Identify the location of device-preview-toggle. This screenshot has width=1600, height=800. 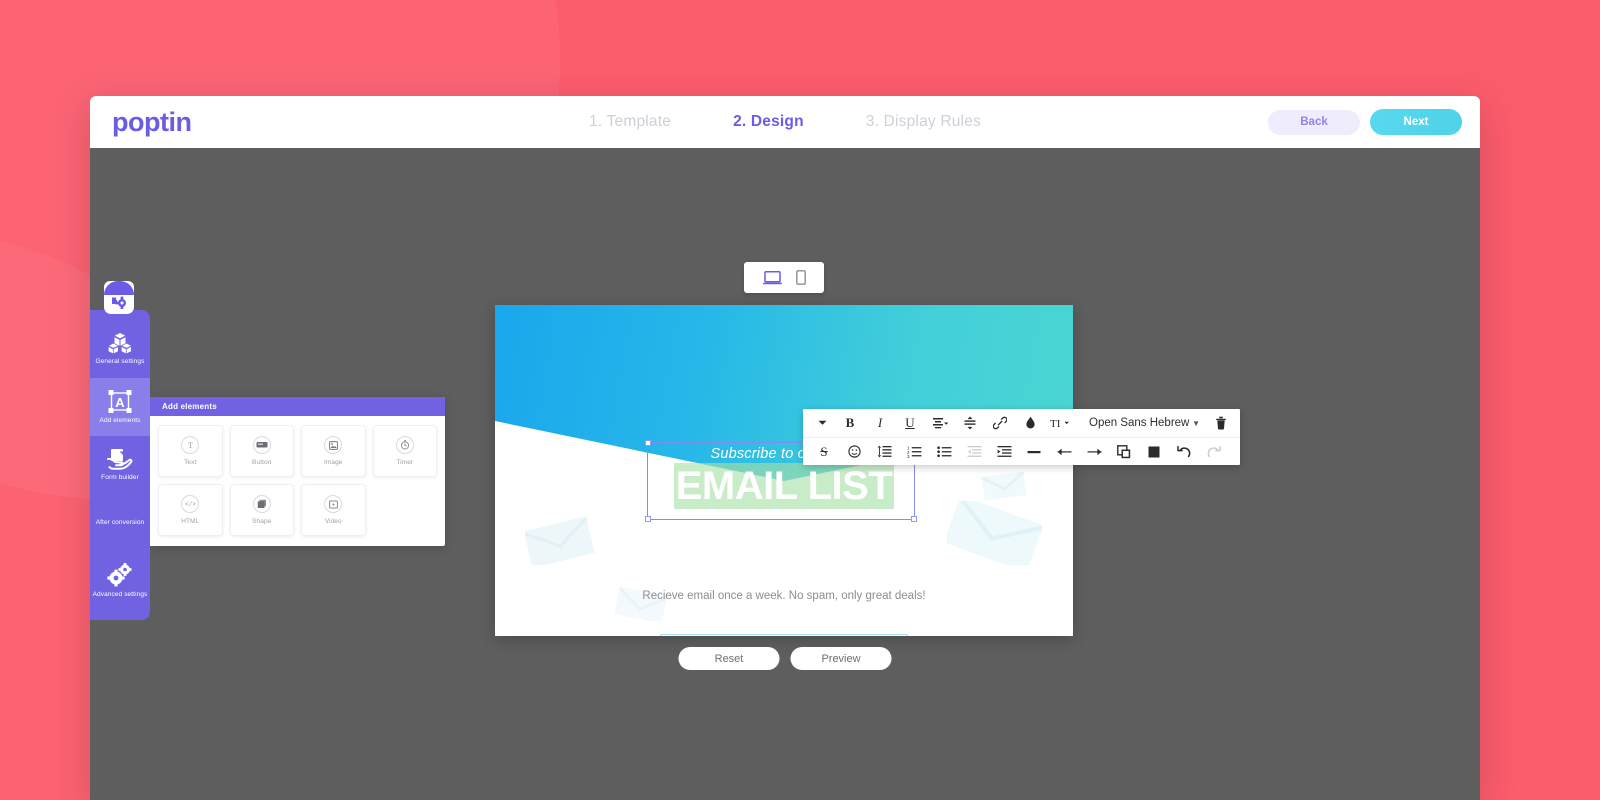
(784, 277).